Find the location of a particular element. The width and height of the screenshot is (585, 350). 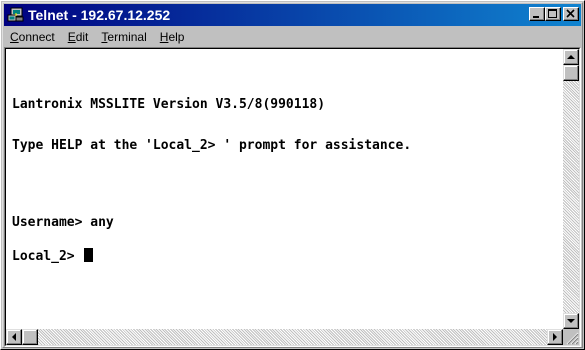

vertical-scroll-thumb is located at coordinates (571, 73).